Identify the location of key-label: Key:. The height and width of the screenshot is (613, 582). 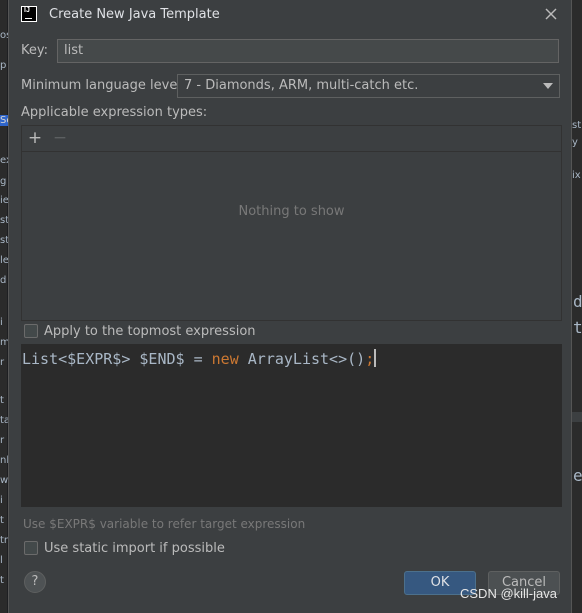
(35, 50).